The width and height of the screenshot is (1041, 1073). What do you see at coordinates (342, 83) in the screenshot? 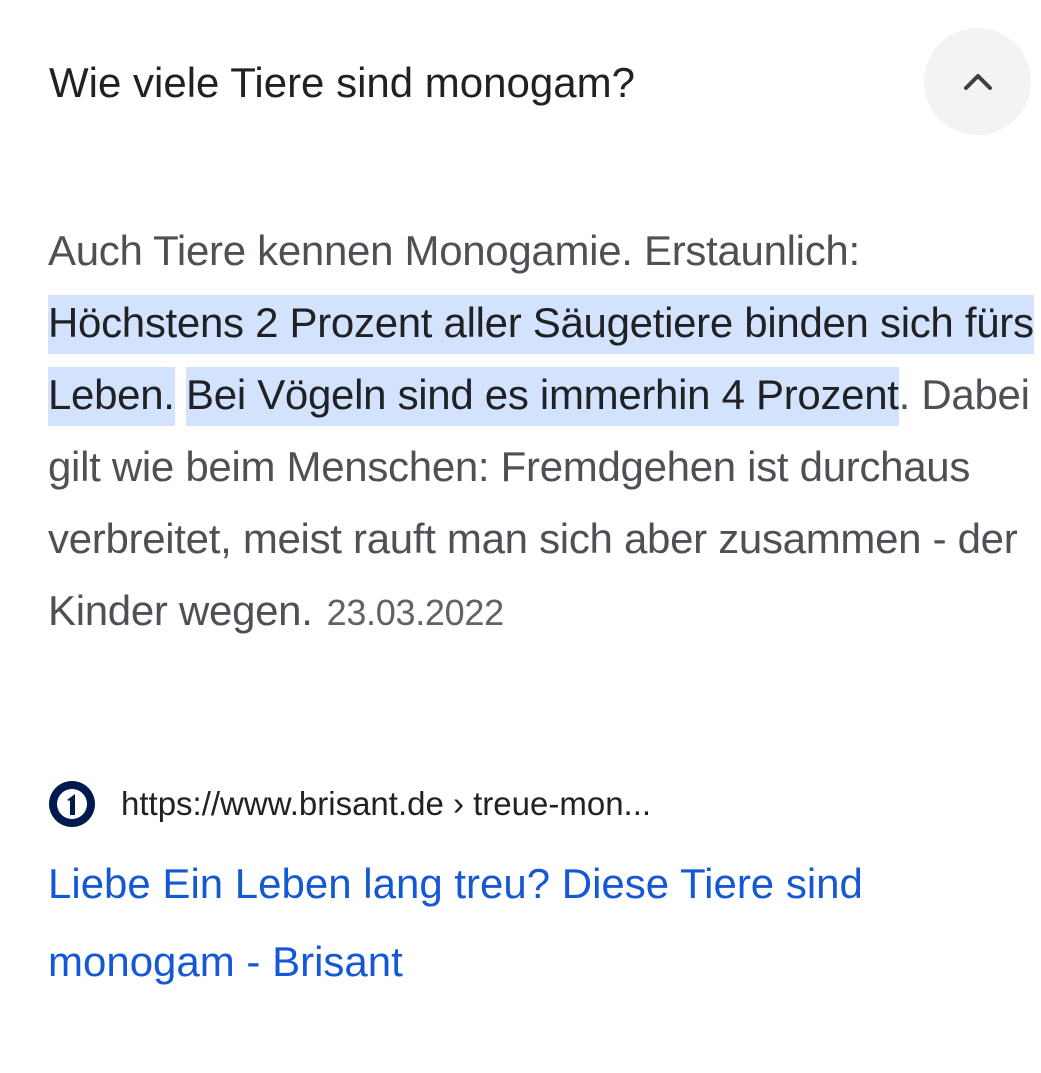
I see `question-title: Wie viele Tiere sind monogam?` at bounding box center [342, 83].